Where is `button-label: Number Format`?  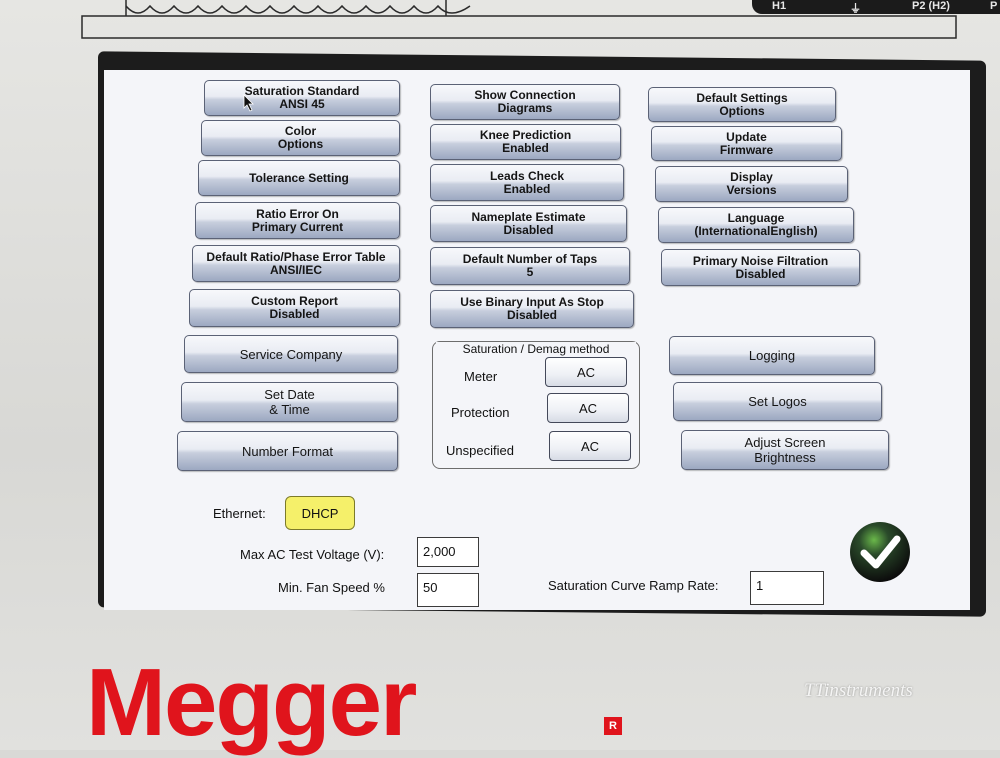
button-label: Number Format is located at coordinates (287, 451).